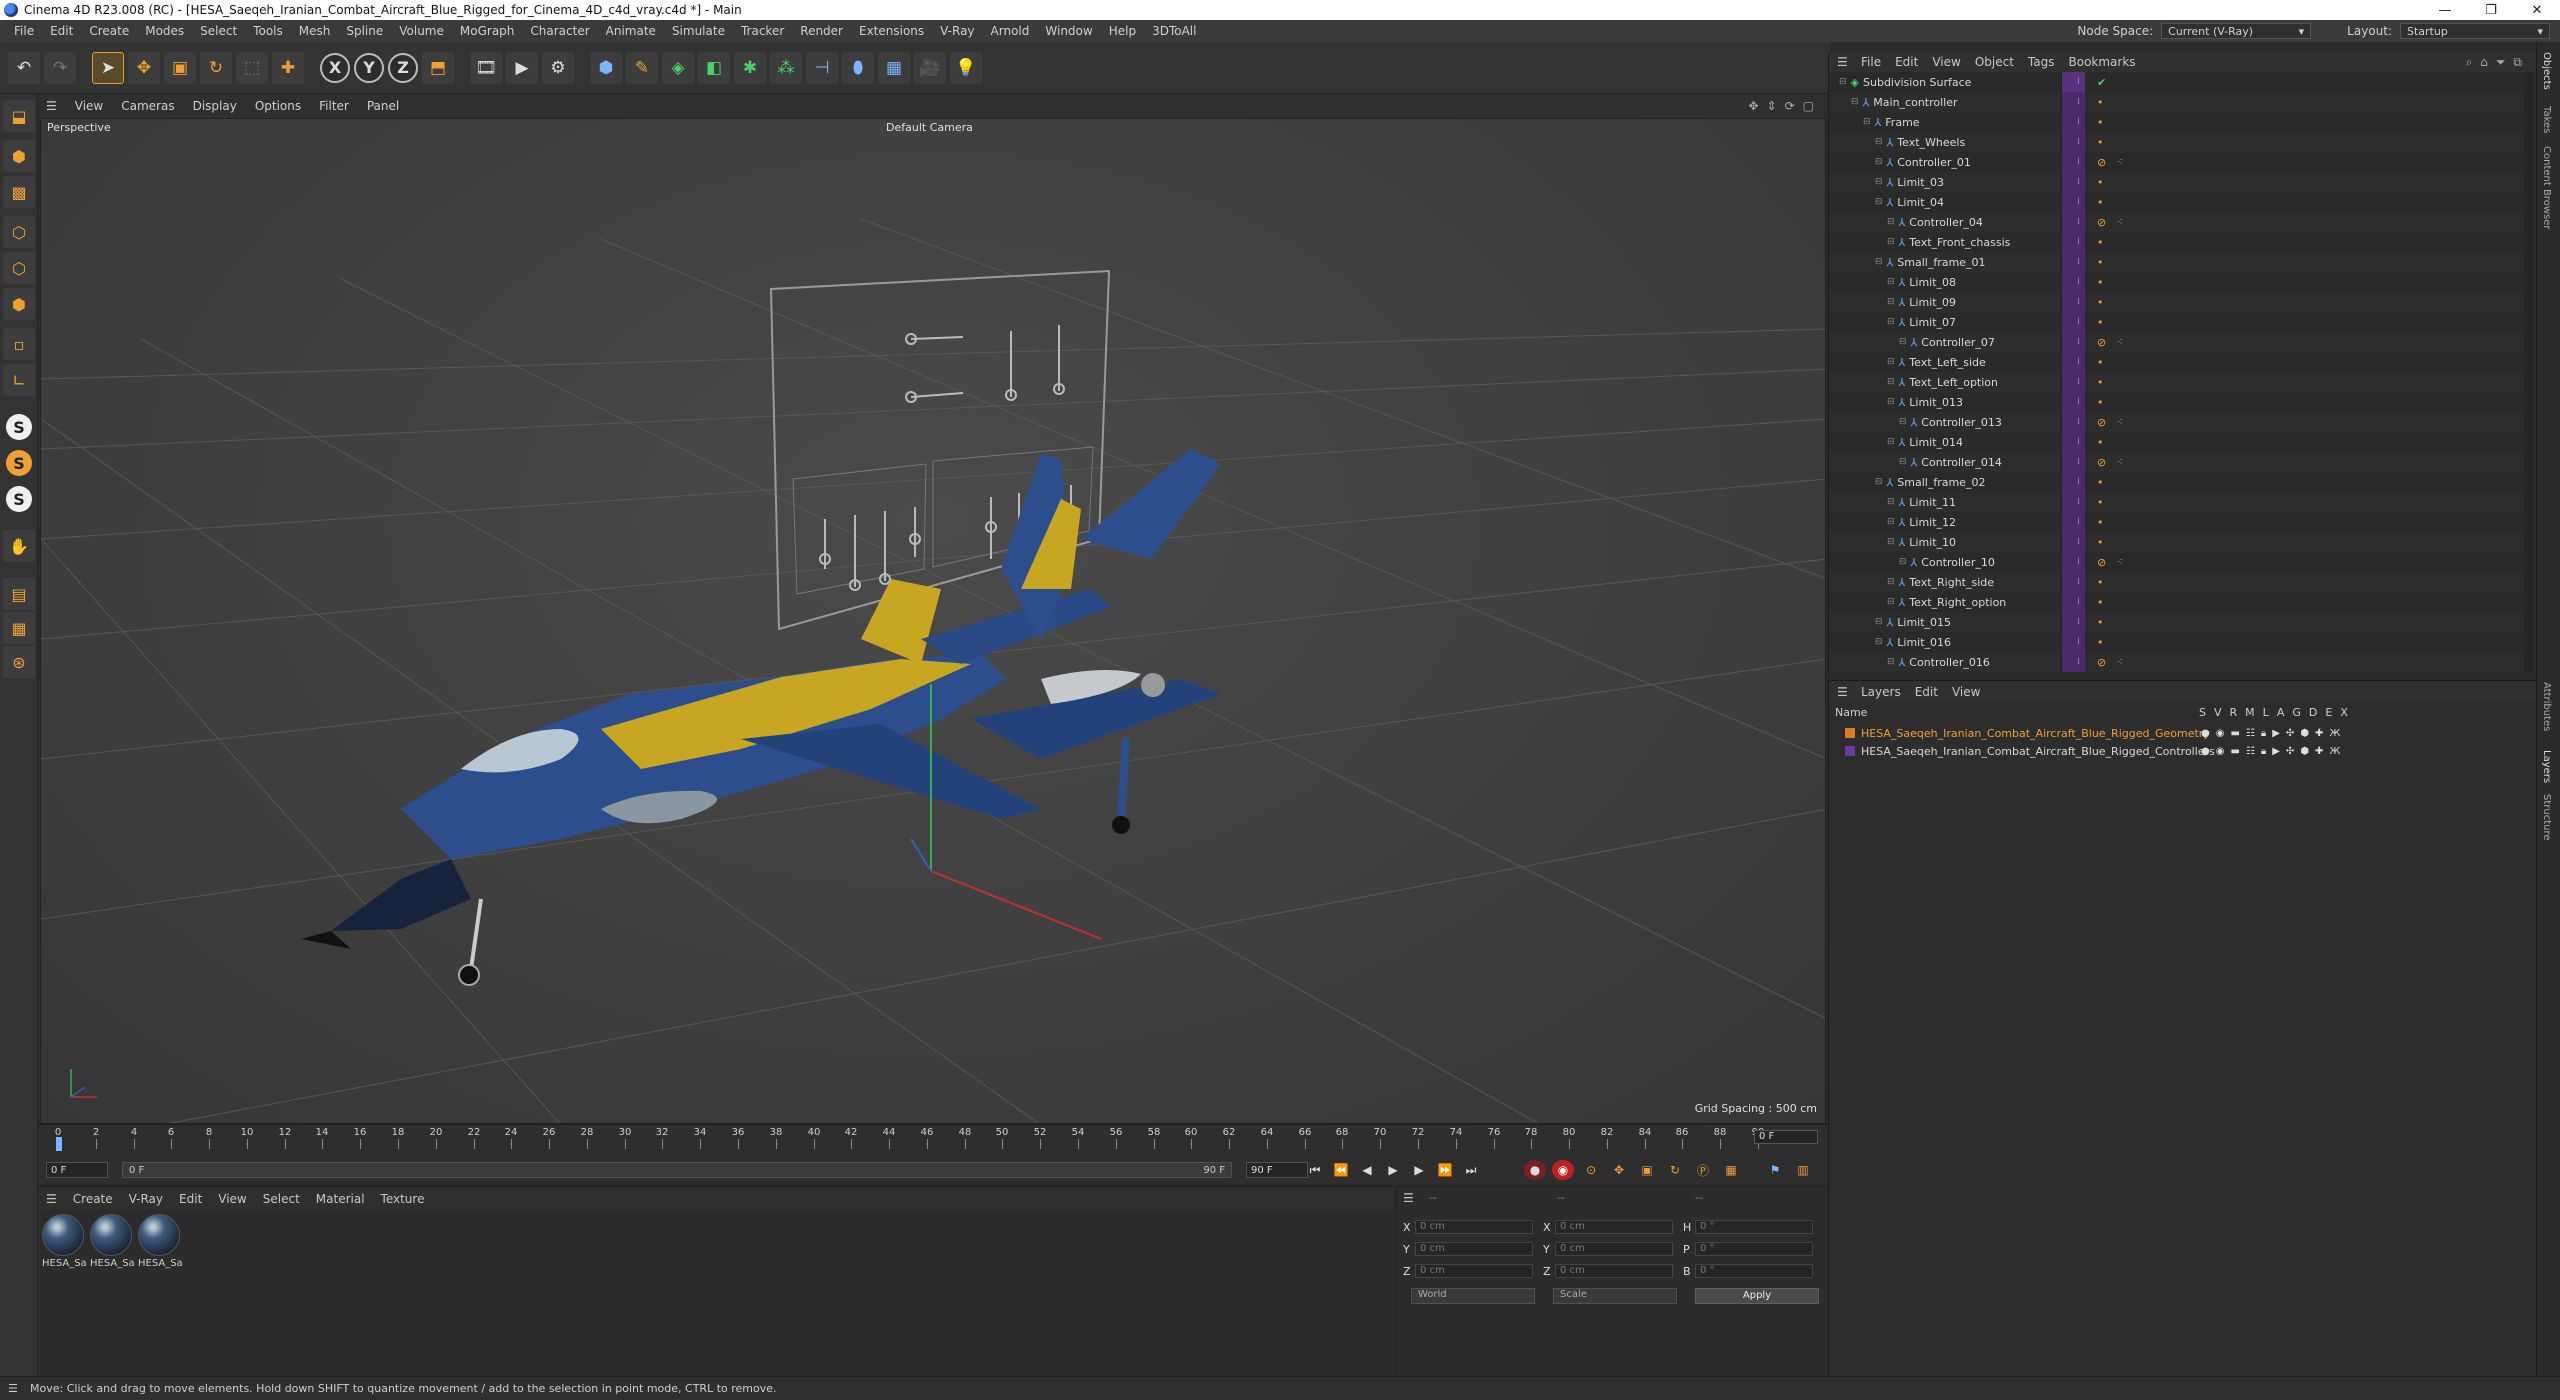 The image size is (2560, 1400). I want to click on tab-takes: Takes, so click(2546, 119).